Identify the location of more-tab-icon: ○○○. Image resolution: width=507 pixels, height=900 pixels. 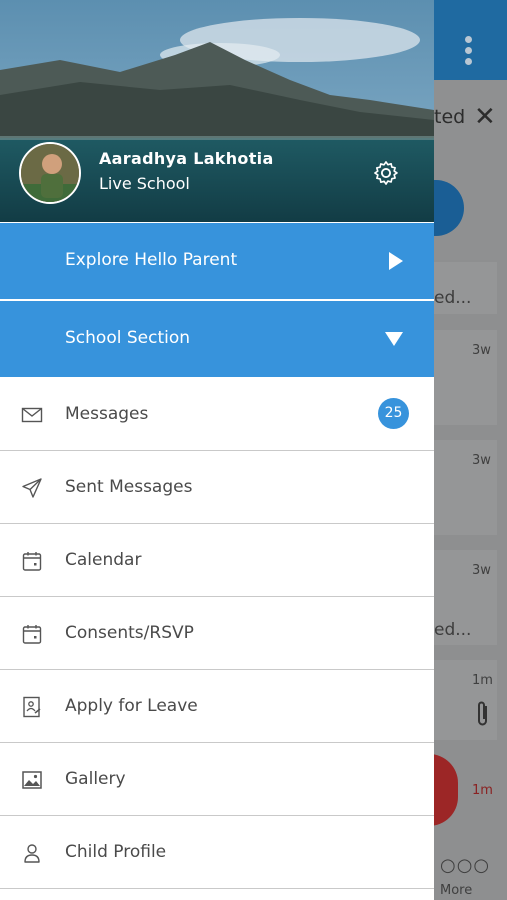
(465, 865).